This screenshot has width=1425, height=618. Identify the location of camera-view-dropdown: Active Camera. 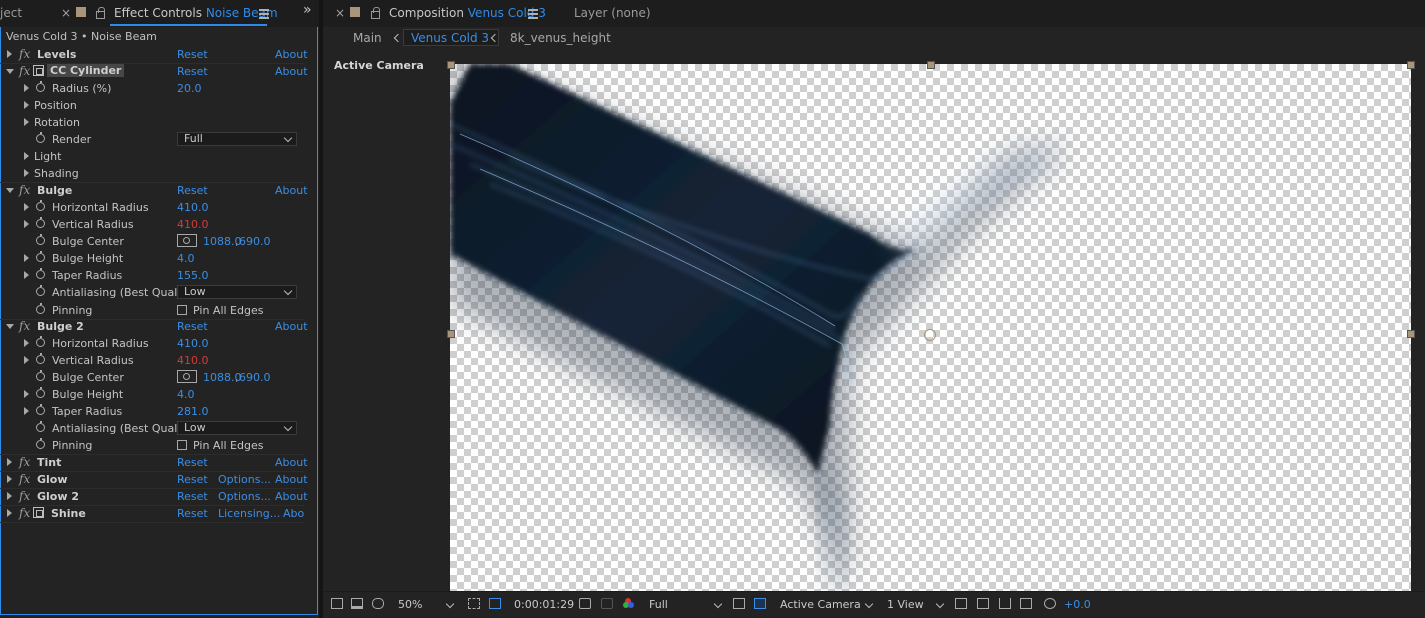
(827, 604).